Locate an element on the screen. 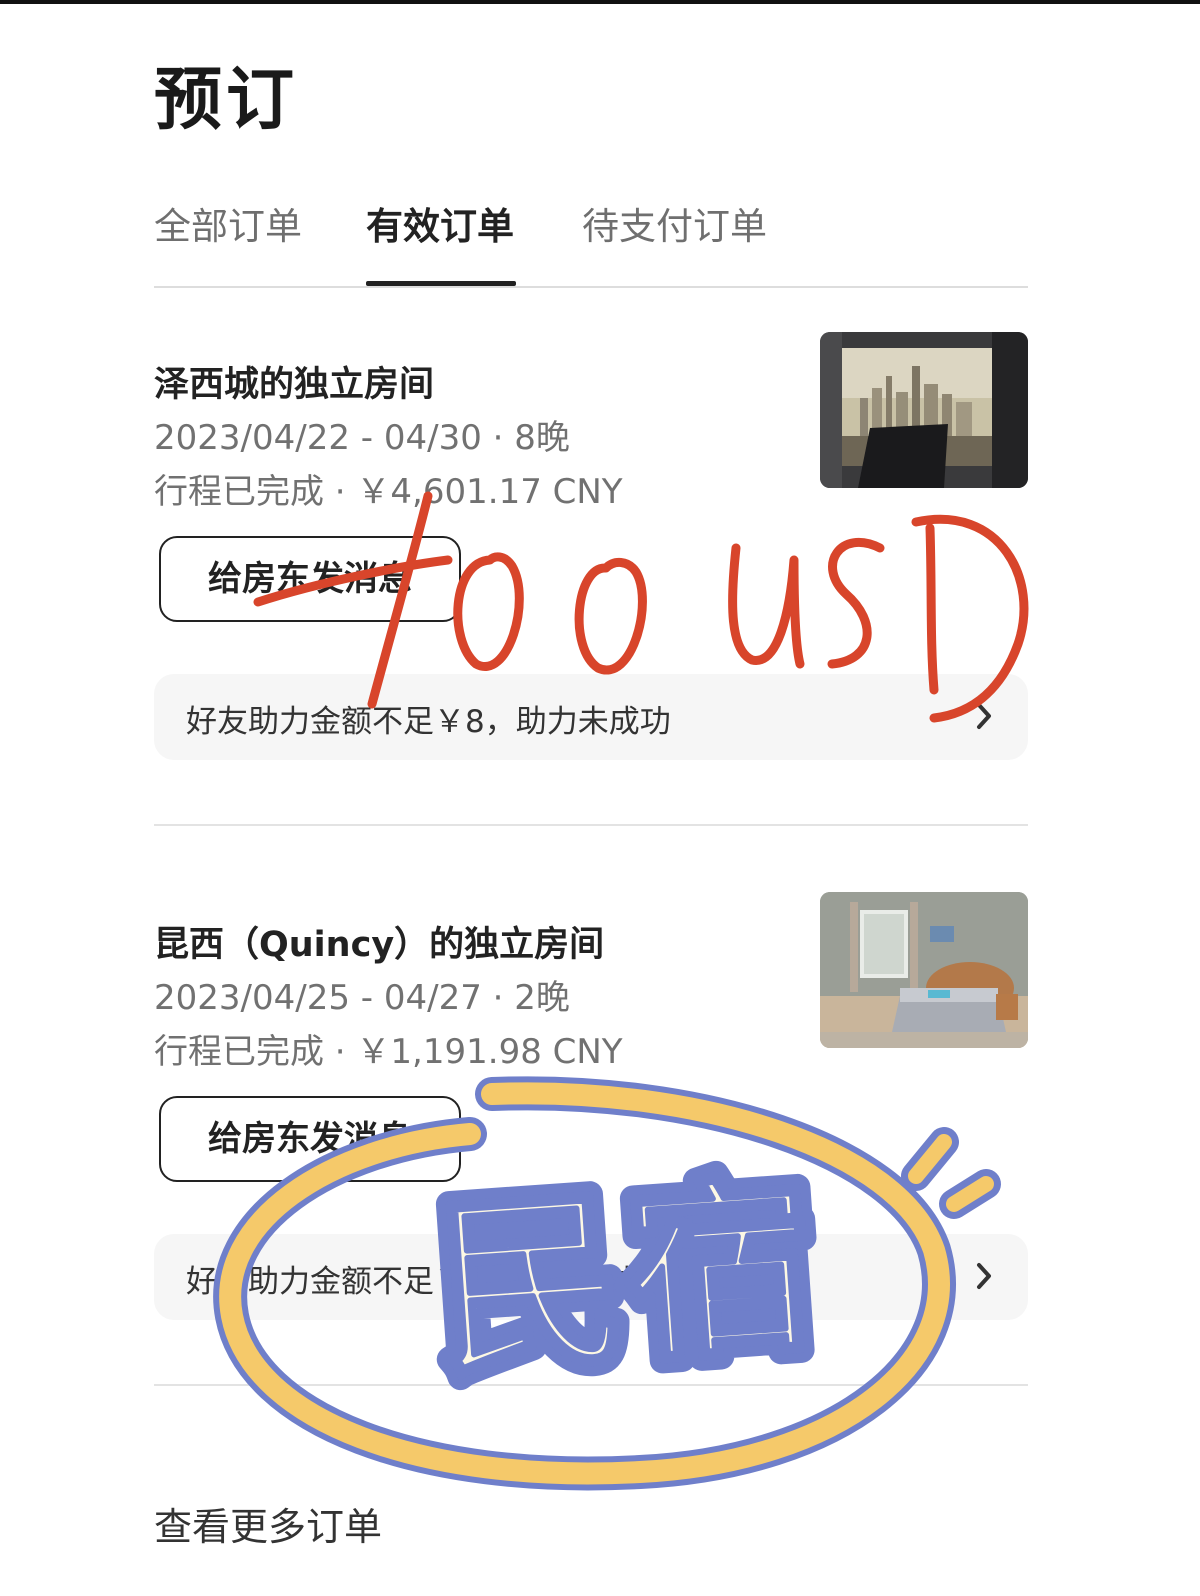  tab-pending-payment: 待支付订单 is located at coordinates (674, 223).